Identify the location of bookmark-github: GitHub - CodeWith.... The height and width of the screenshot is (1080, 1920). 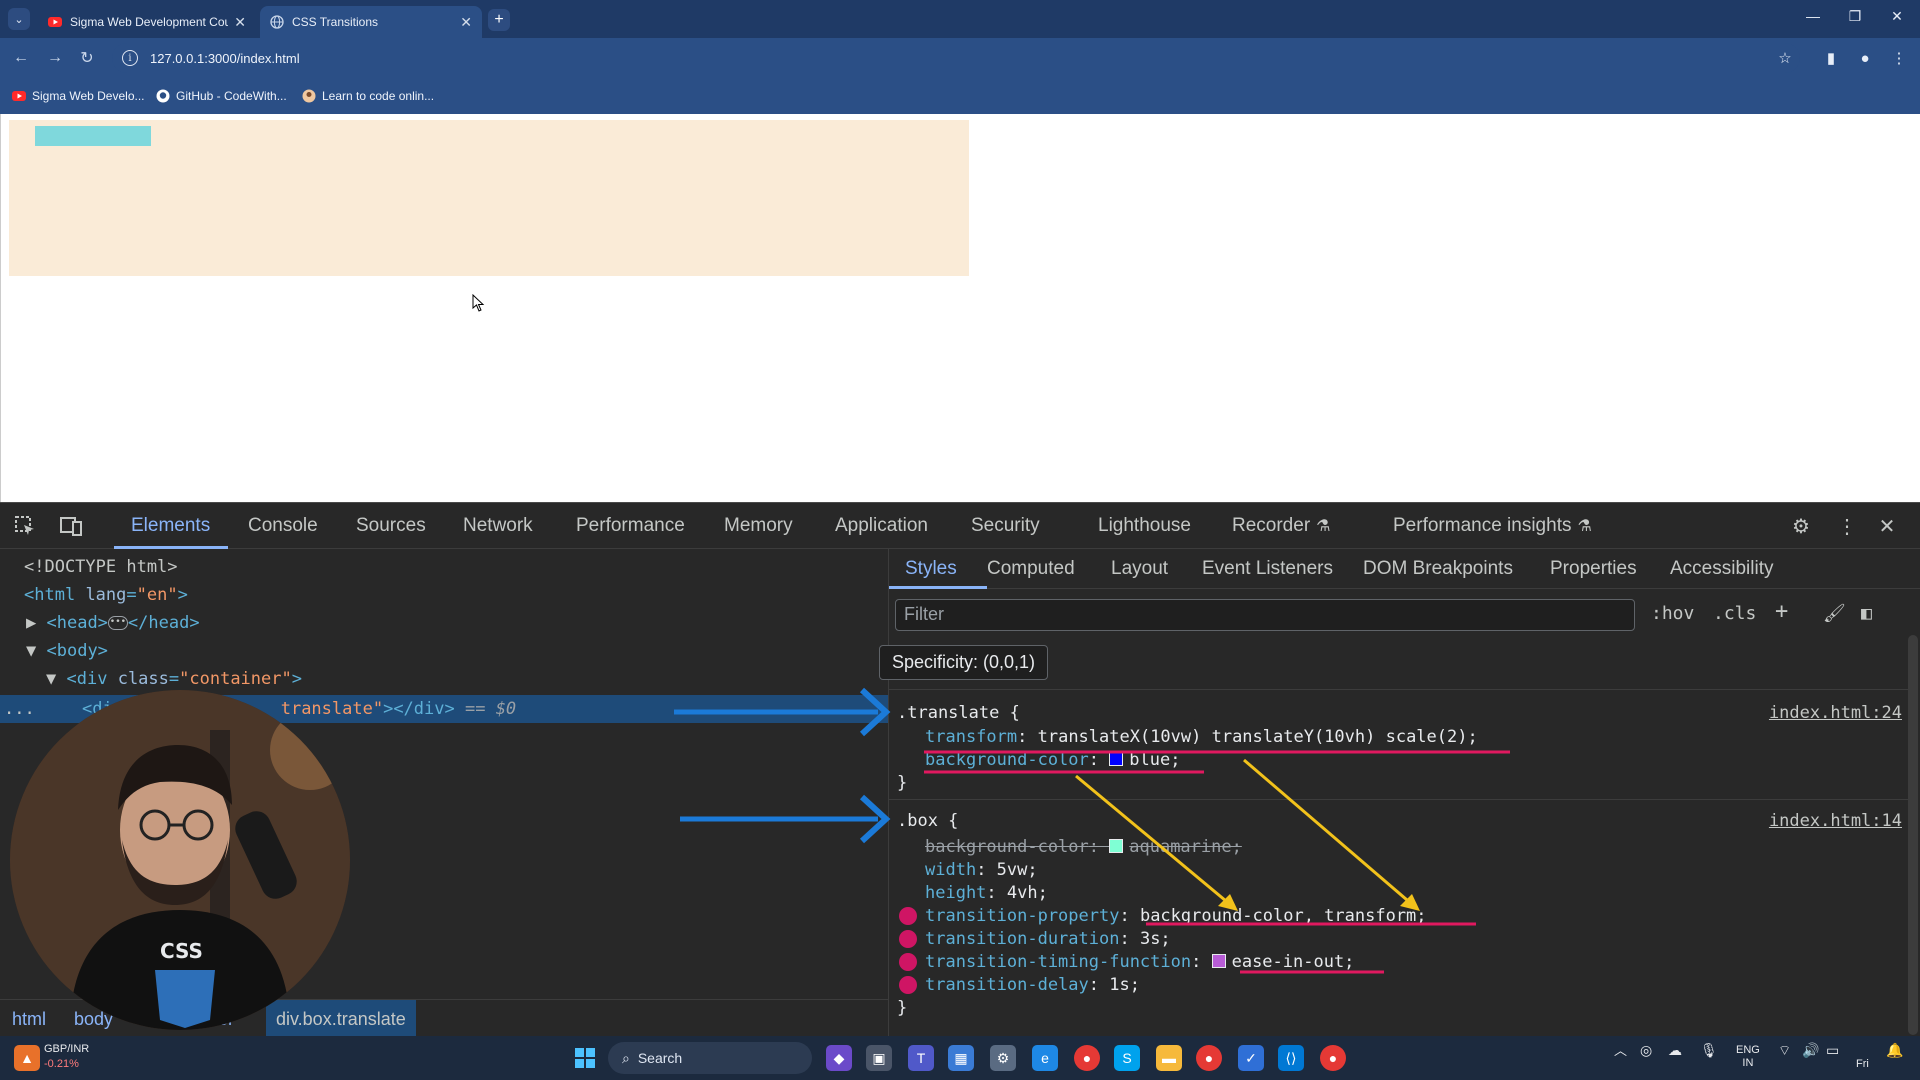
(221, 96).